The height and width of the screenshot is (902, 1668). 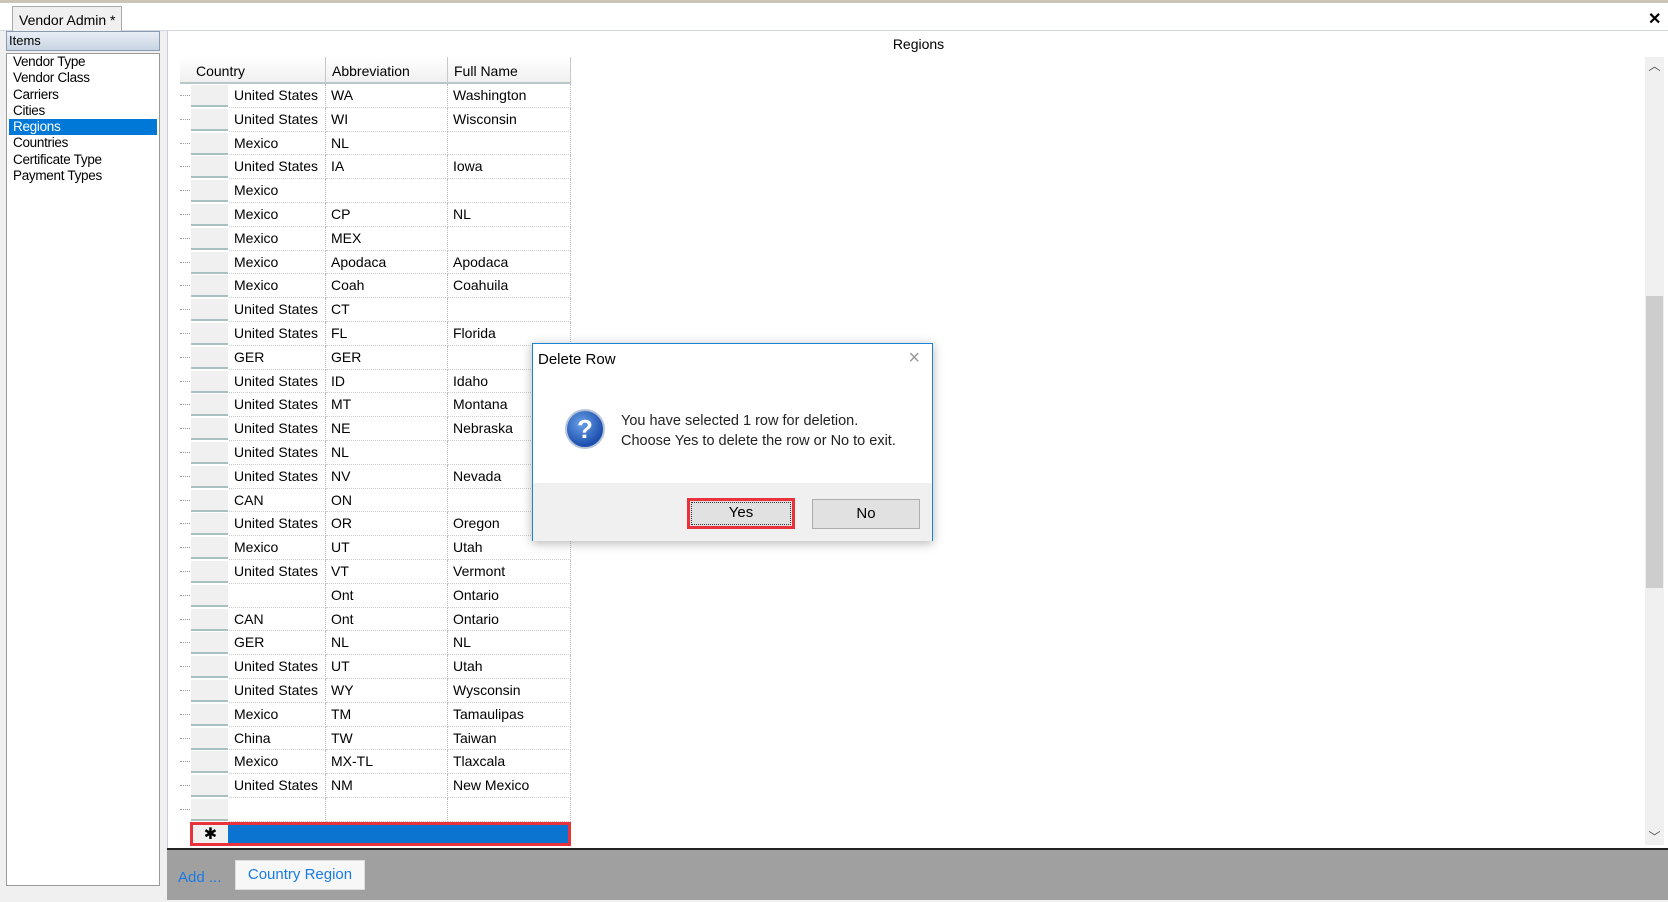 I want to click on cell-abbreviation: MT, so click(x=387, y=405).